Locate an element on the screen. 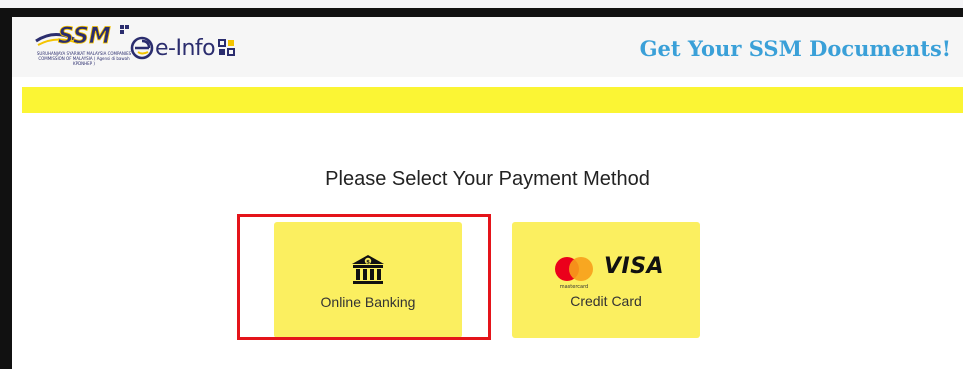 The image size is (963, 369). einfo-logo: e-Info is located at coordinates (183, 48).